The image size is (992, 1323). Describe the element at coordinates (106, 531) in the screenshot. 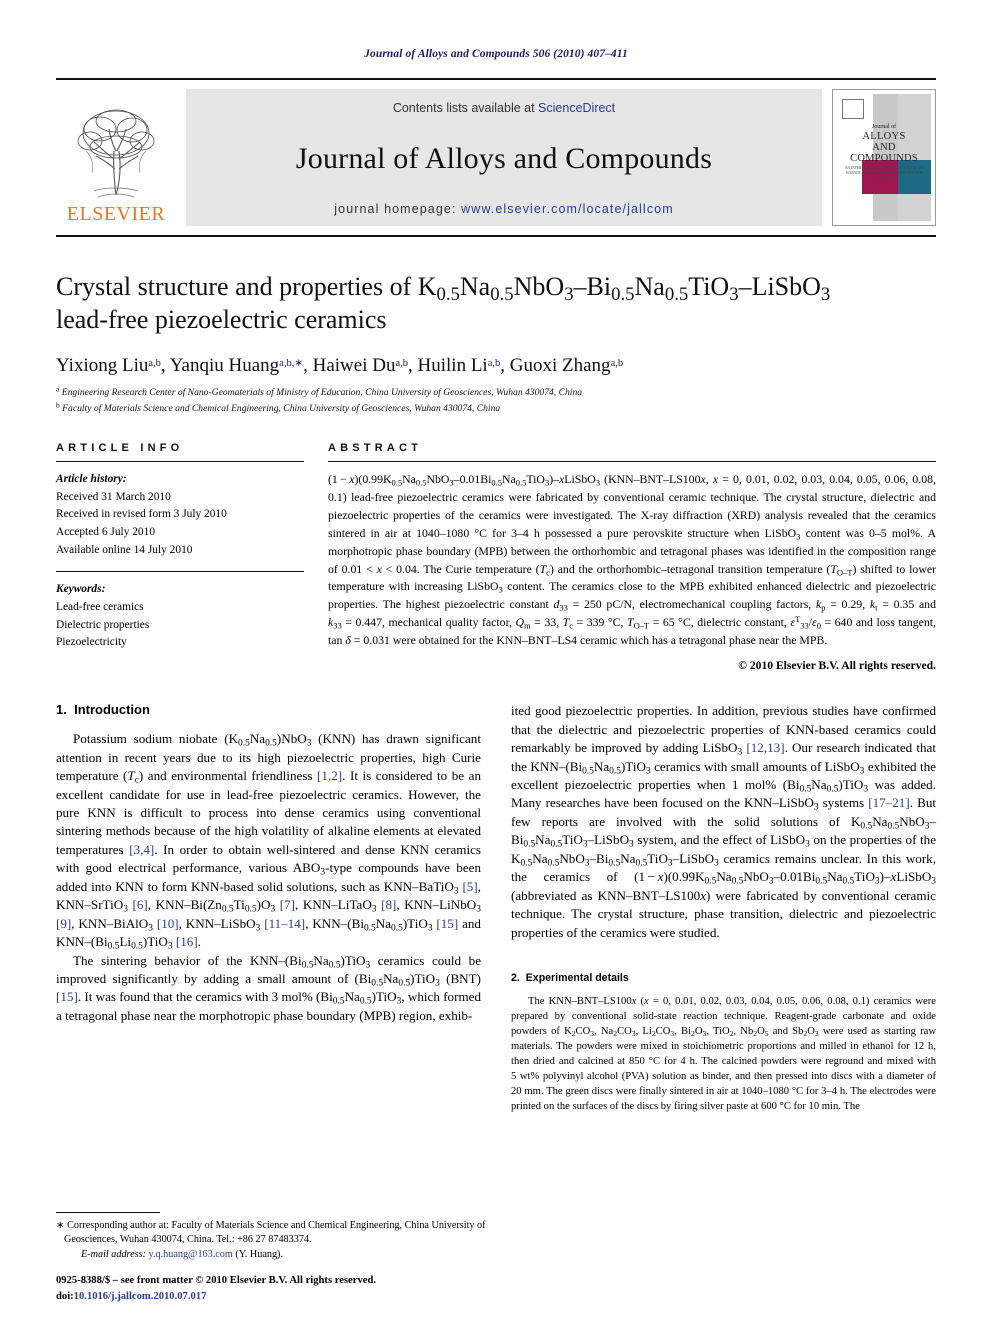

I see `history-item: Accepted 6 July 2010` at that location.